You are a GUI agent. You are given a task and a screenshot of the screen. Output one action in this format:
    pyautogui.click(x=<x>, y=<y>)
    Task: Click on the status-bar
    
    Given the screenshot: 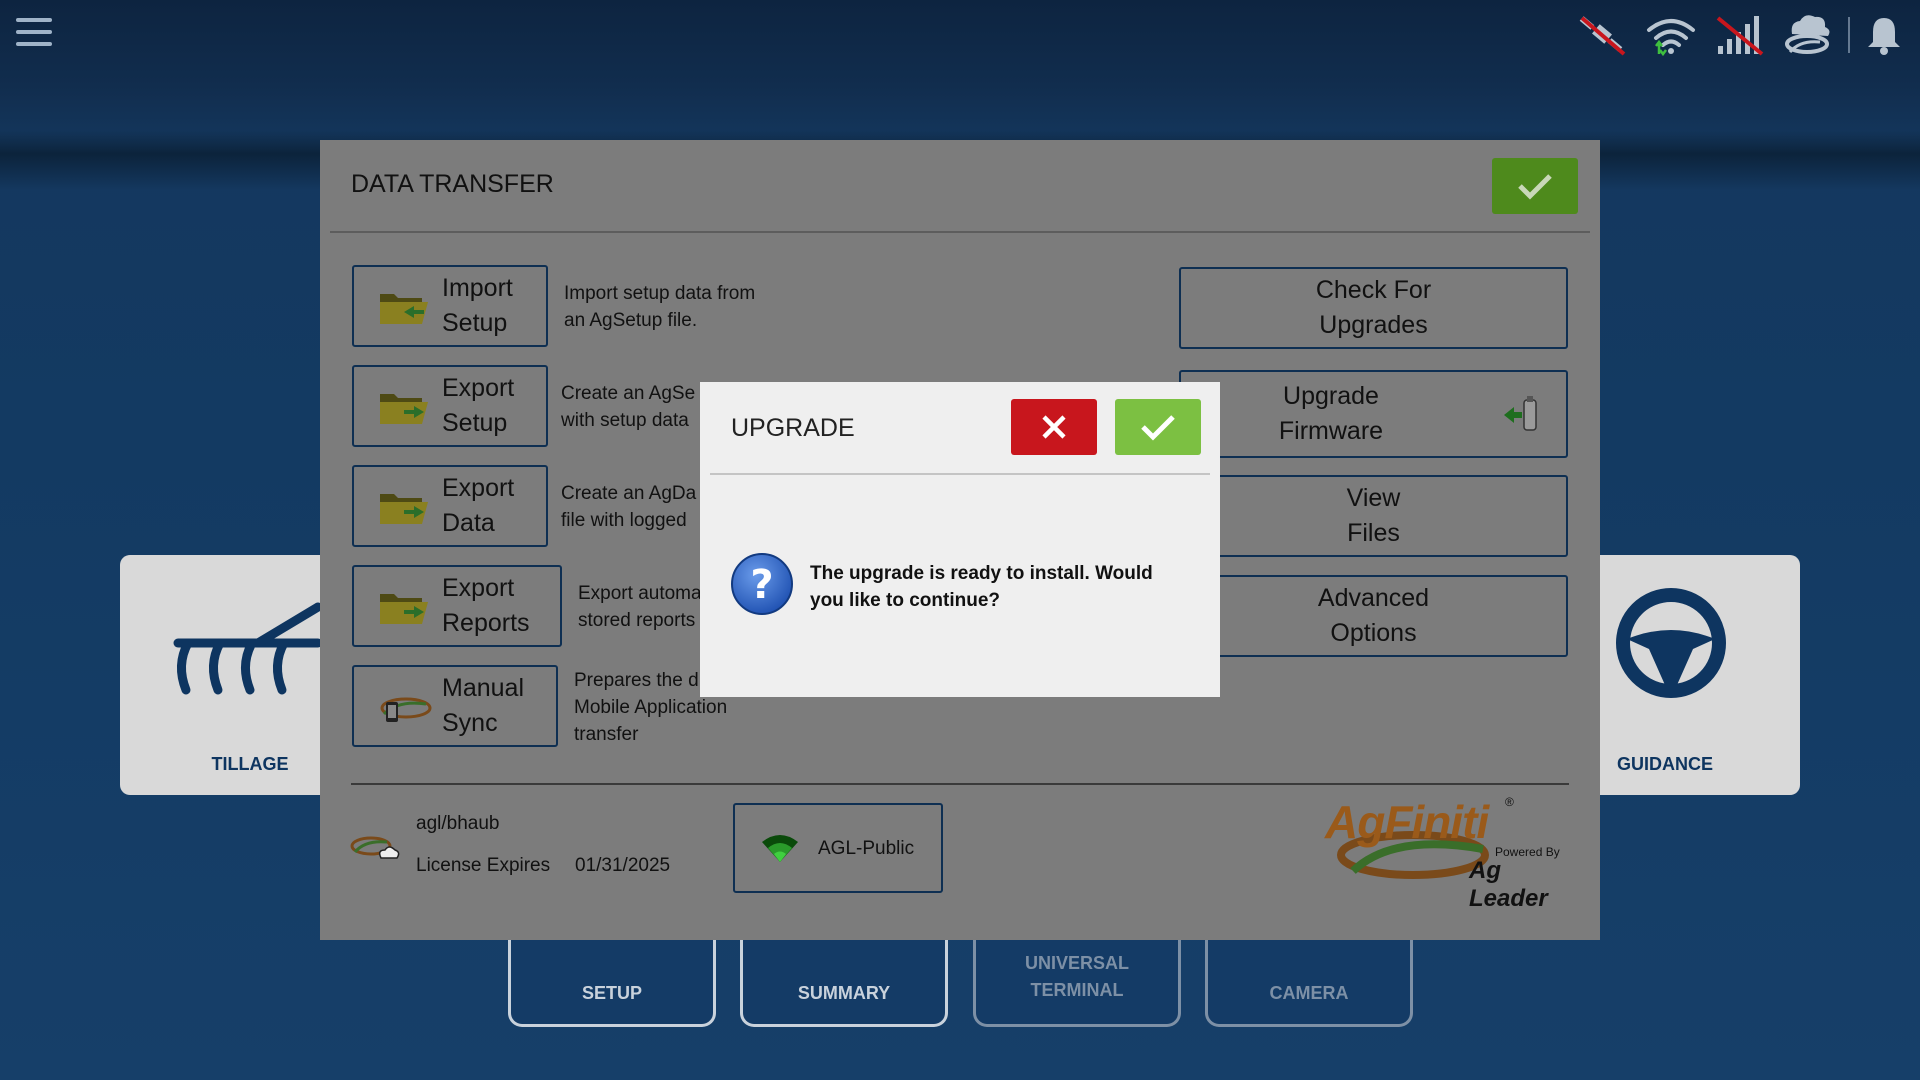 What is the action you would take?
    pyautogui.click(x=1740, y=35)
    